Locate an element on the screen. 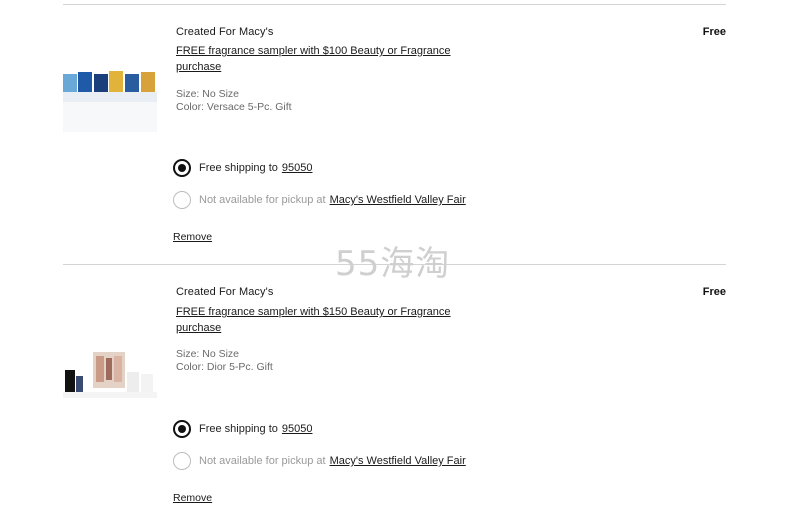 The image size is (798, 515). product-image-dior-gift is located at coordinates (110, 375).